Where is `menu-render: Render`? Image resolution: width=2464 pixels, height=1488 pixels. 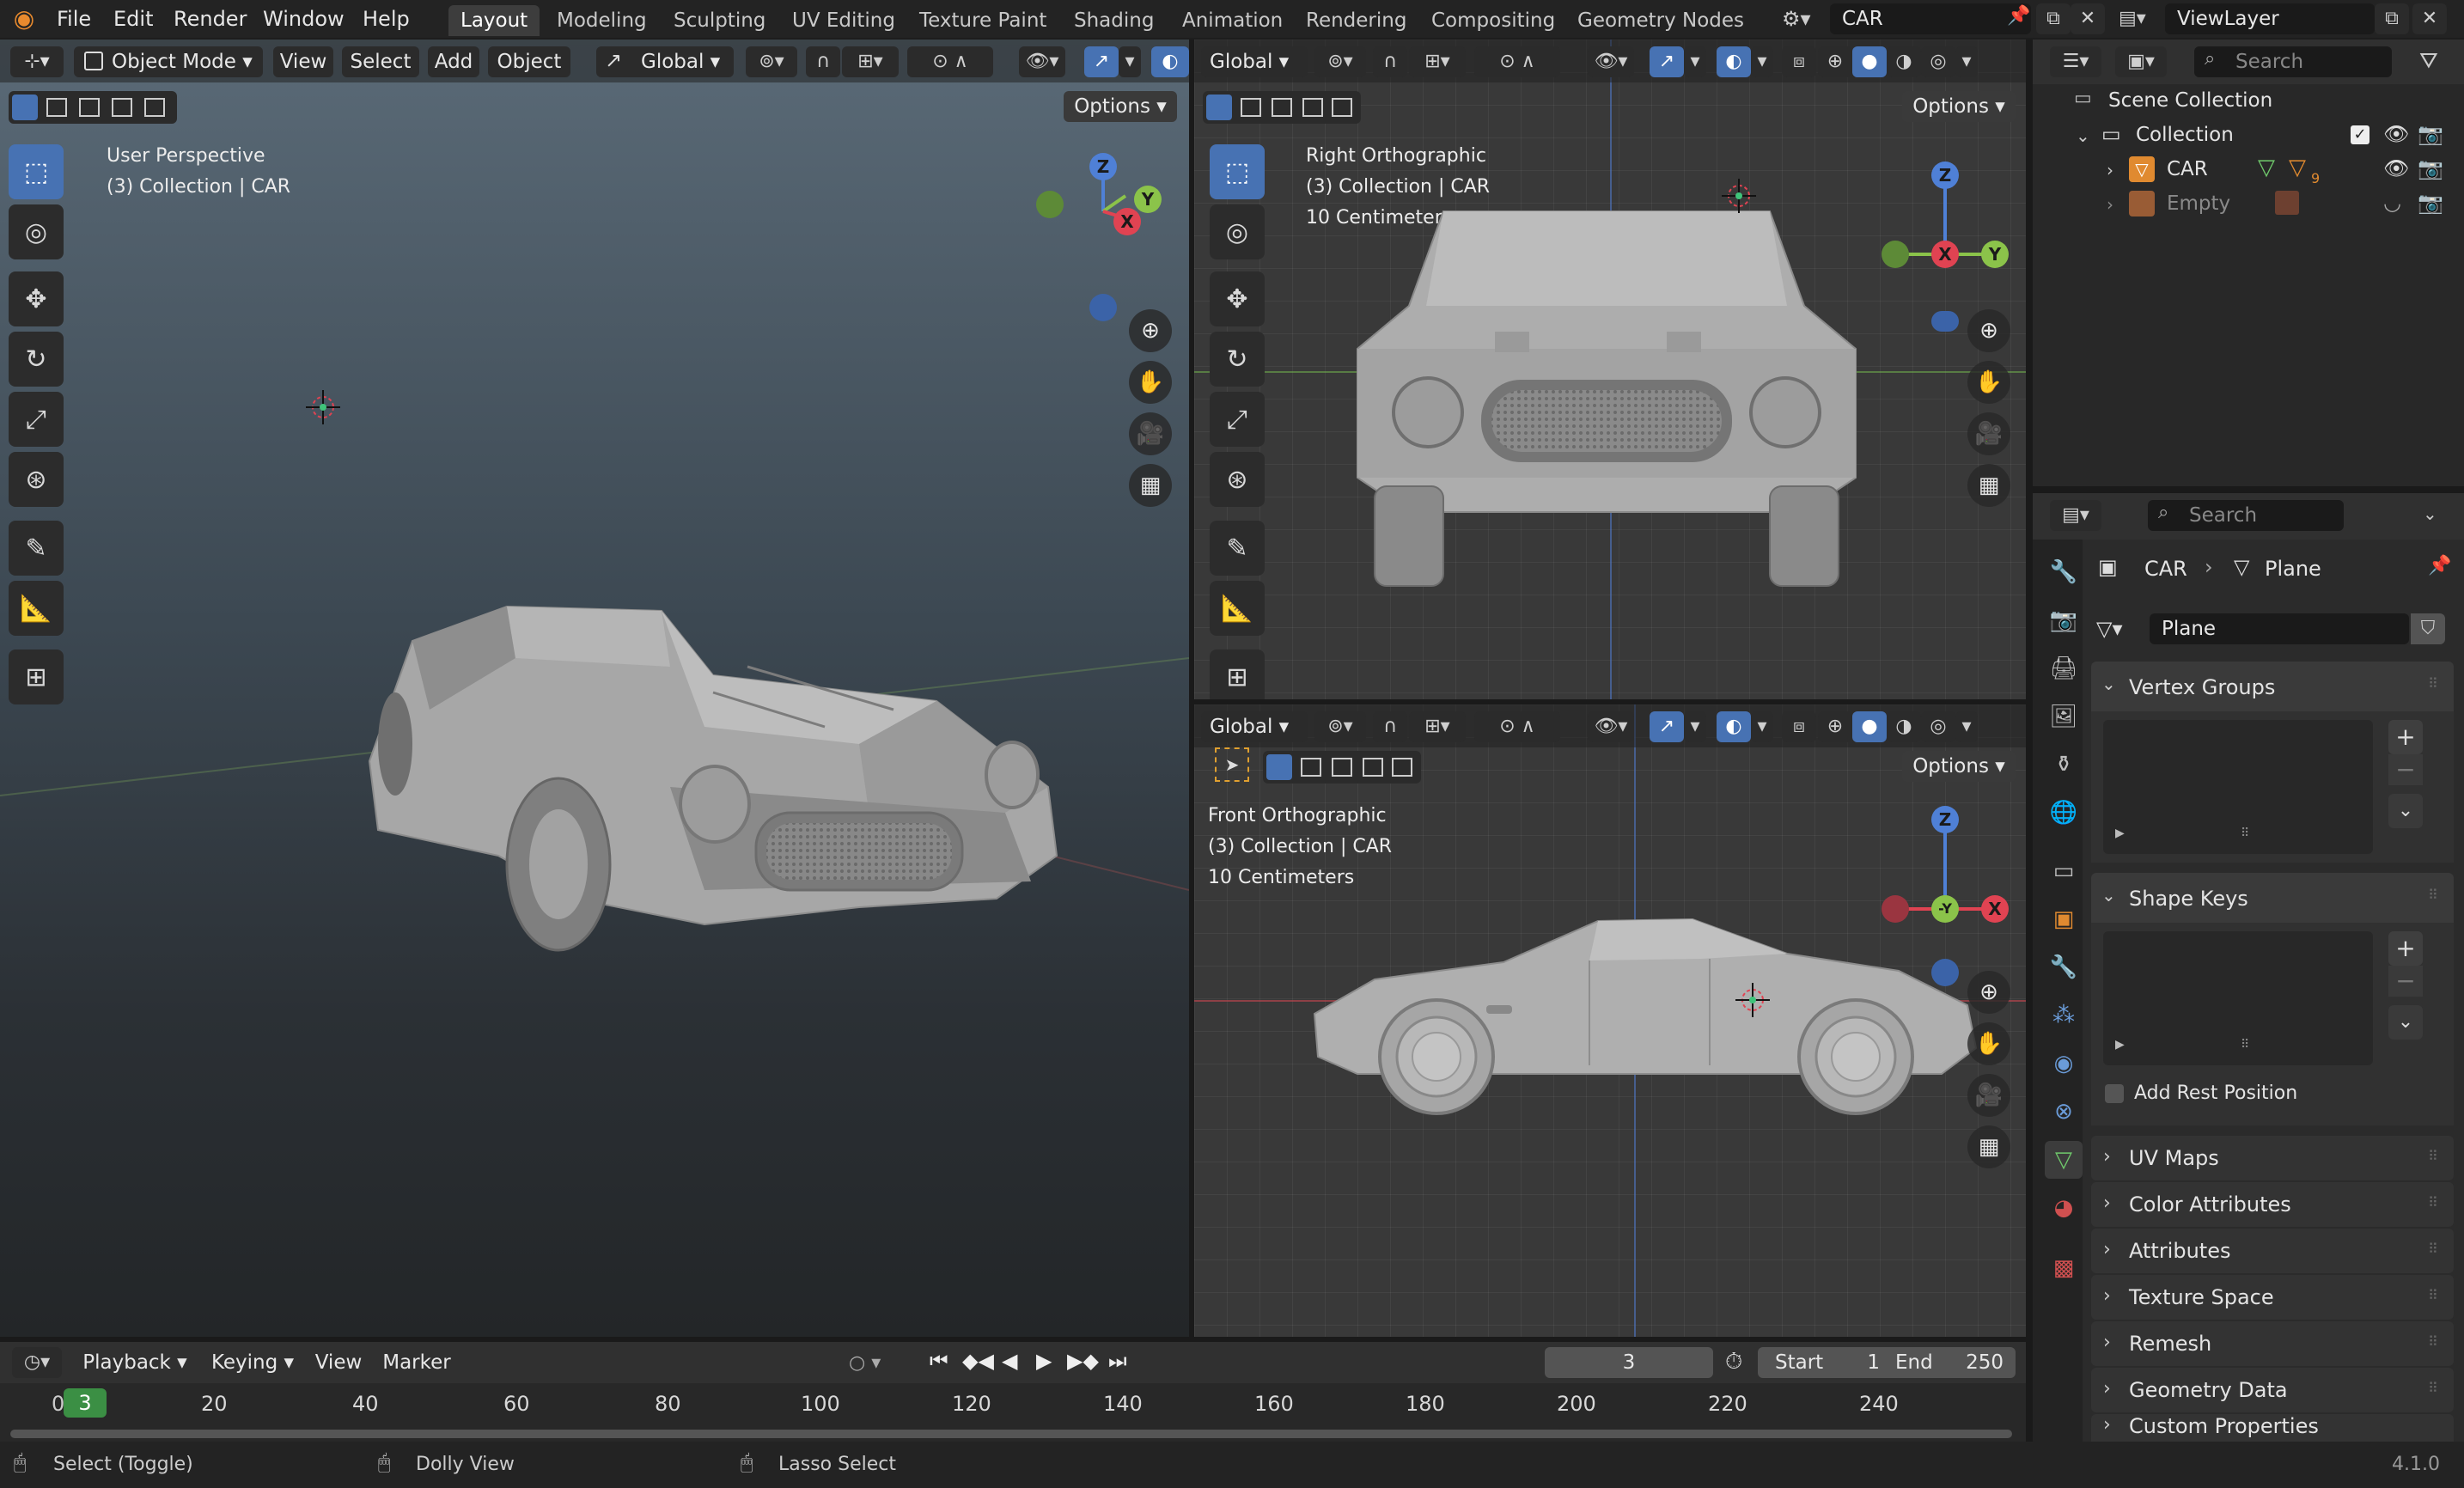
menu-render: Render is located at coordinates (210, 19).